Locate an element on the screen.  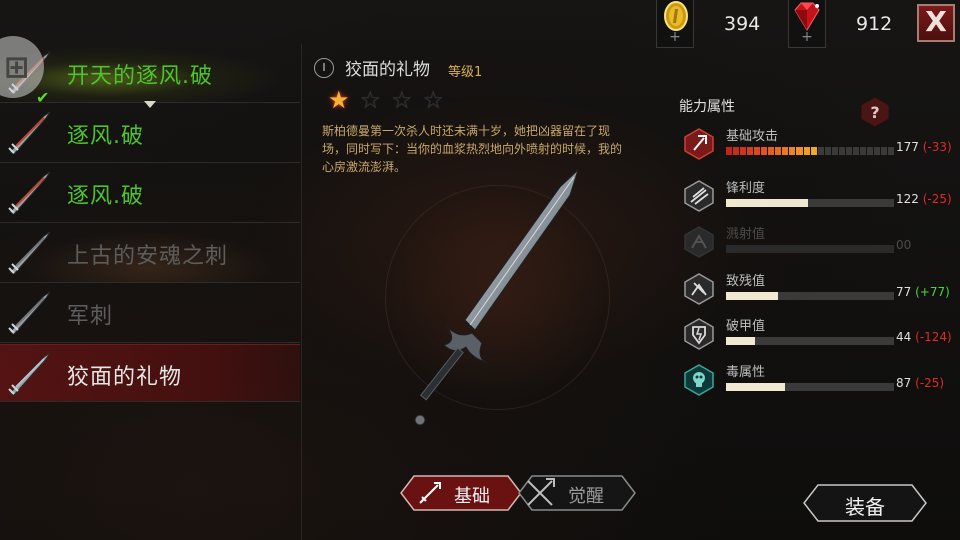
weapon-name: 狡面的礼物 is located at coordinates (125, 377).